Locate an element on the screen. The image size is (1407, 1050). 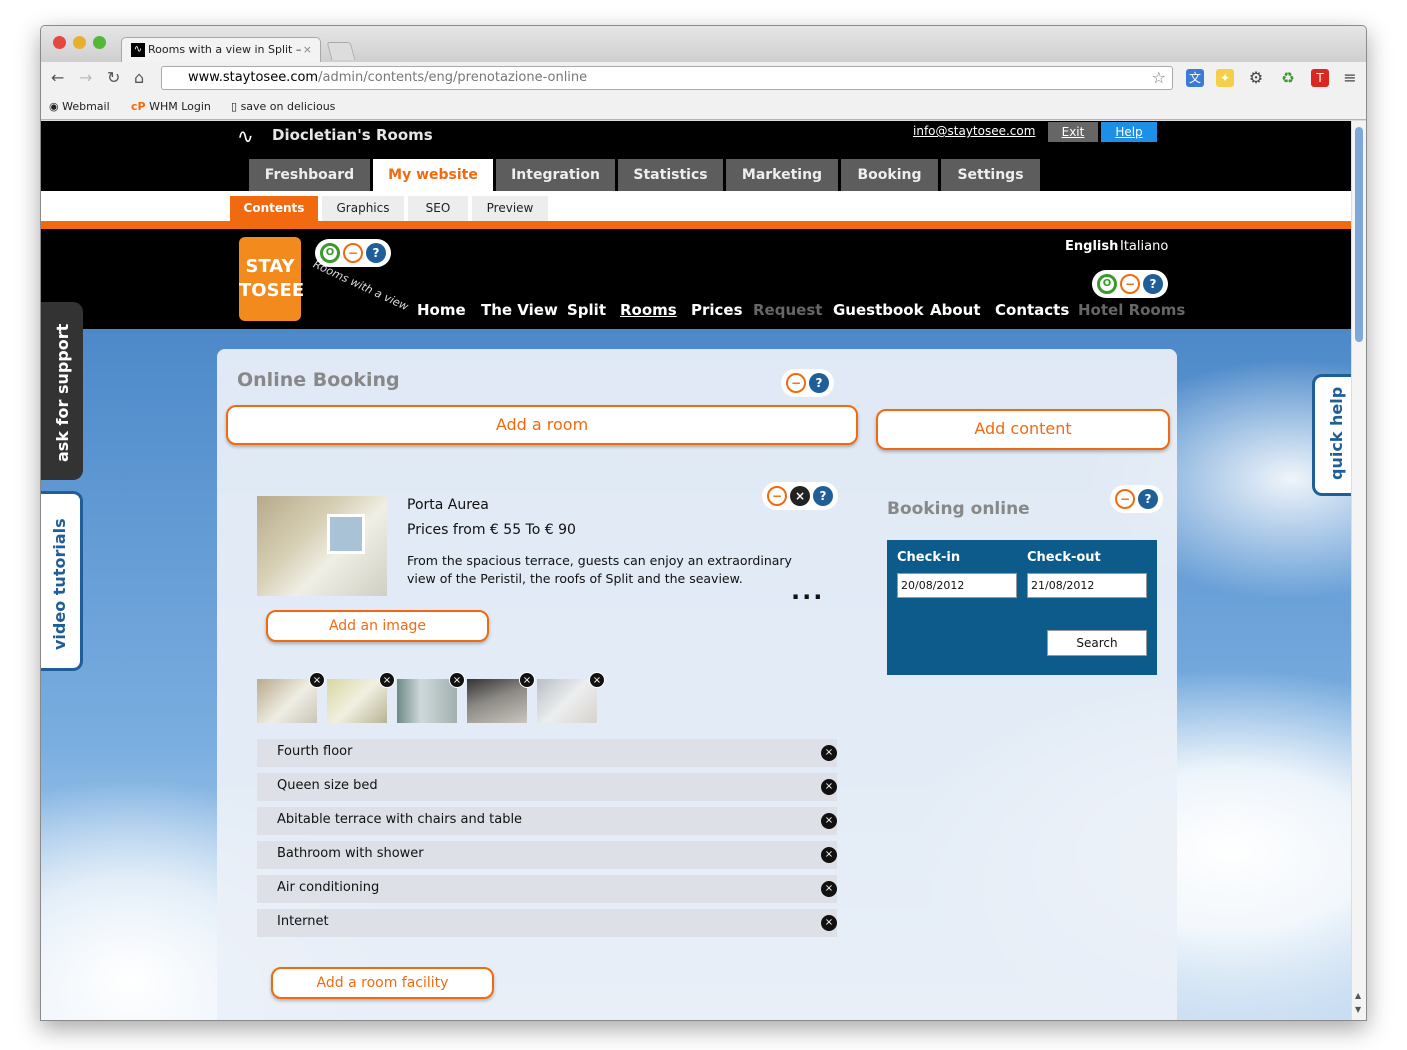
help-button: Help is located at coordinates (1129, 132).